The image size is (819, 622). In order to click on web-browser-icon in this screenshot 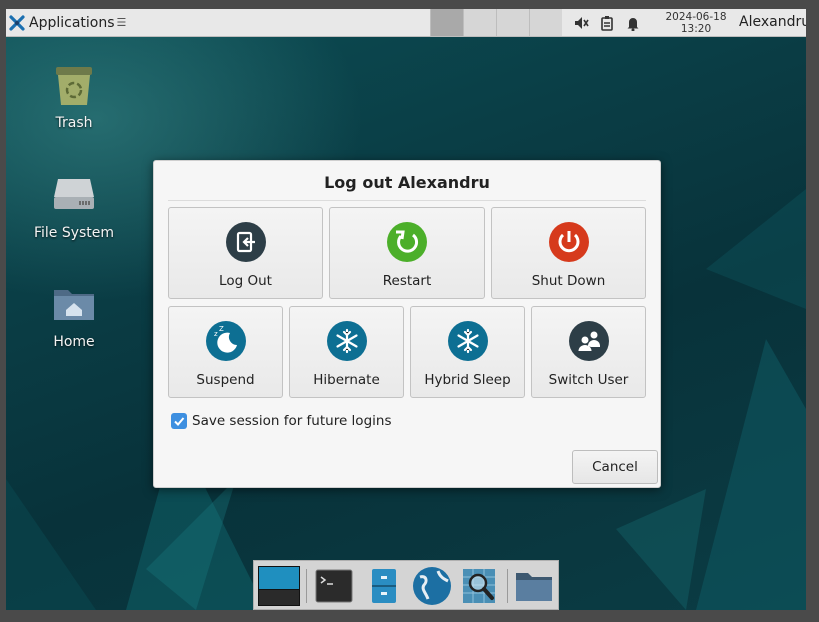, I will do `click(432, 586)`.